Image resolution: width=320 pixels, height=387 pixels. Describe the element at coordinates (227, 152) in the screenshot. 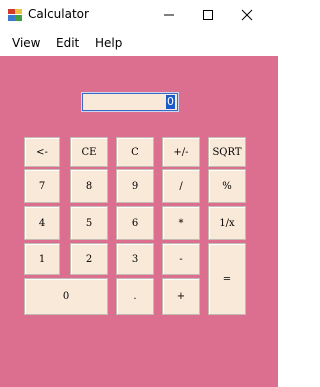

I see `sqrt-button: SQRT` at that location.